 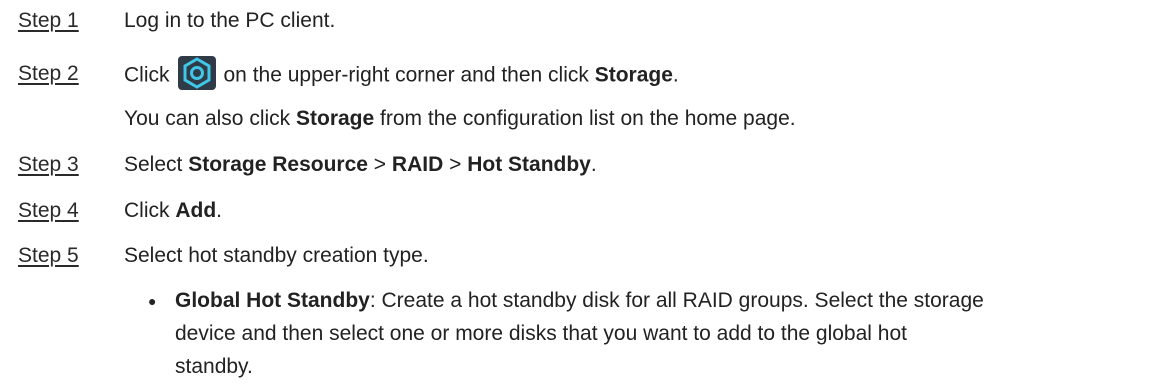 I want to click on step-4-text: Click Add., so click(x=173, y=211).